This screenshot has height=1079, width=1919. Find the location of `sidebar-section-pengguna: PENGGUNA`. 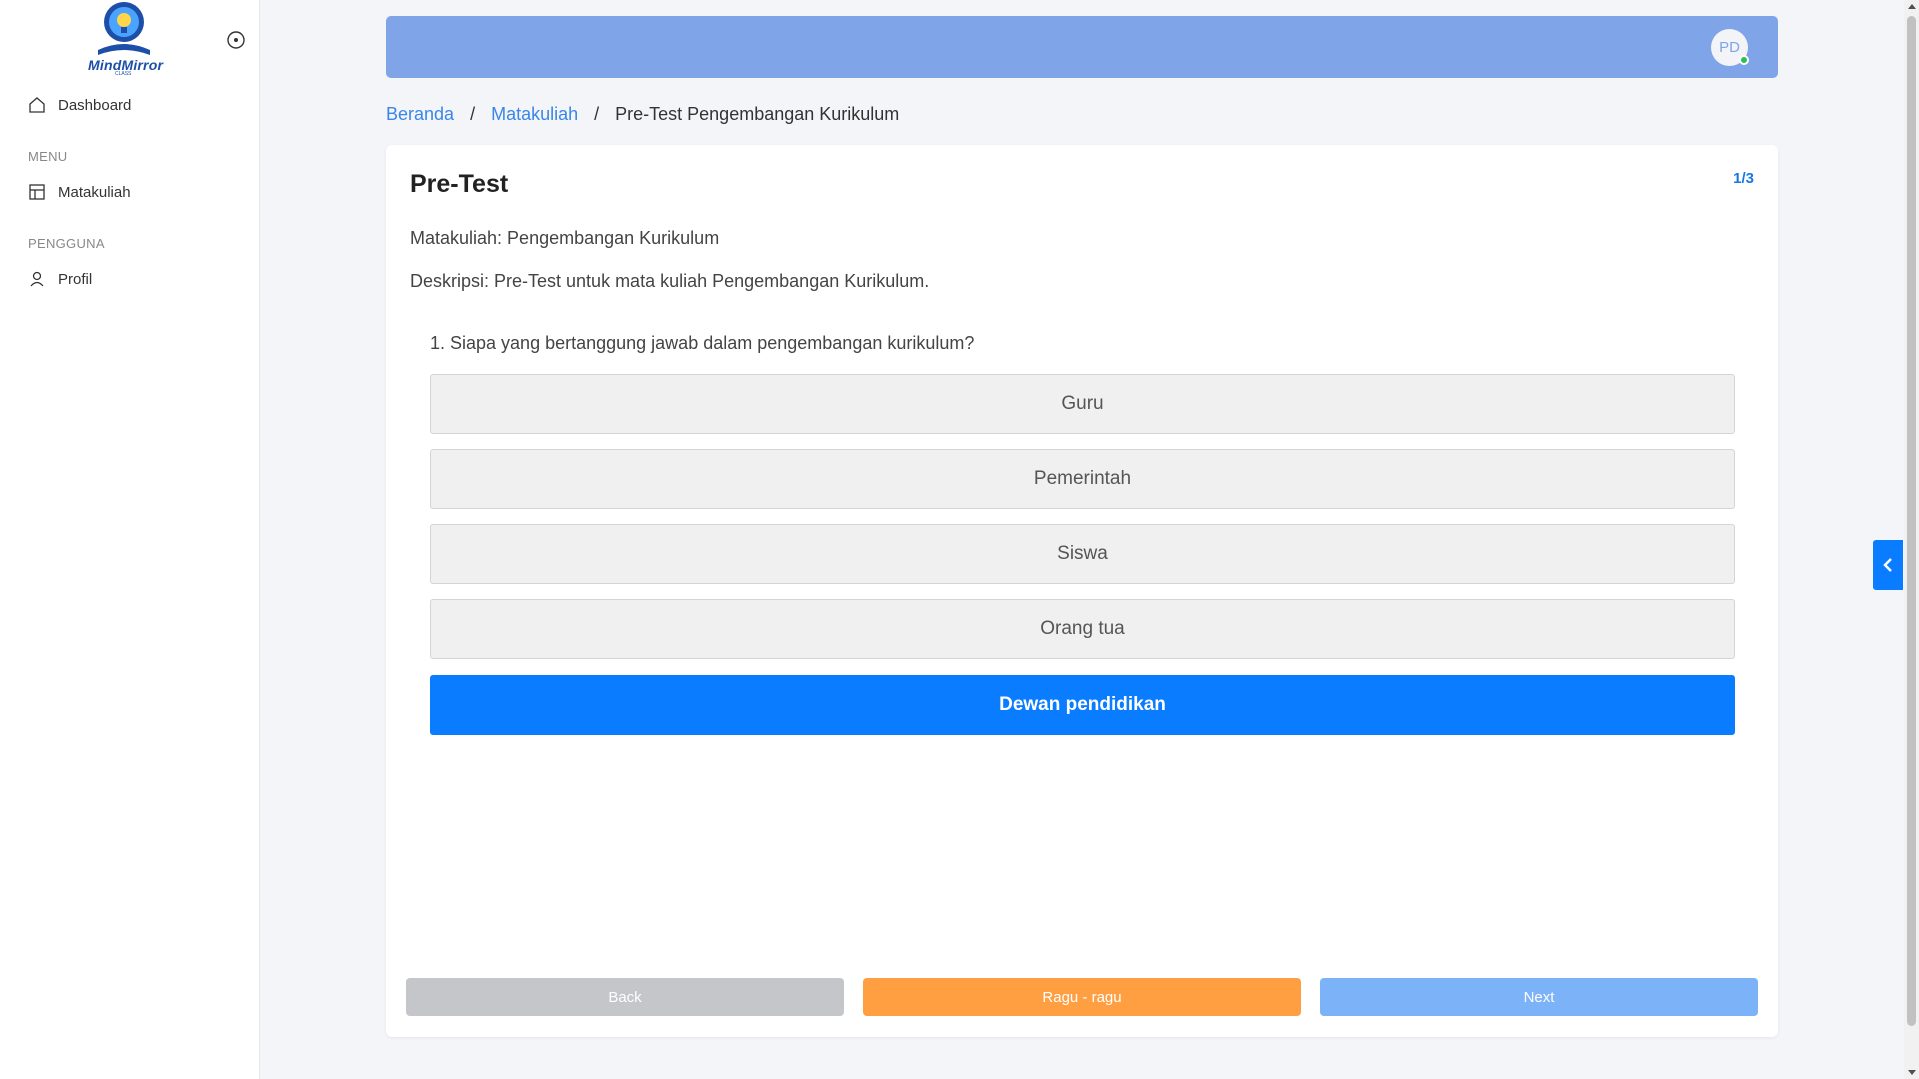

sidebar-section-pengguna: PENGGUNA is located at coordinates (66, 243).